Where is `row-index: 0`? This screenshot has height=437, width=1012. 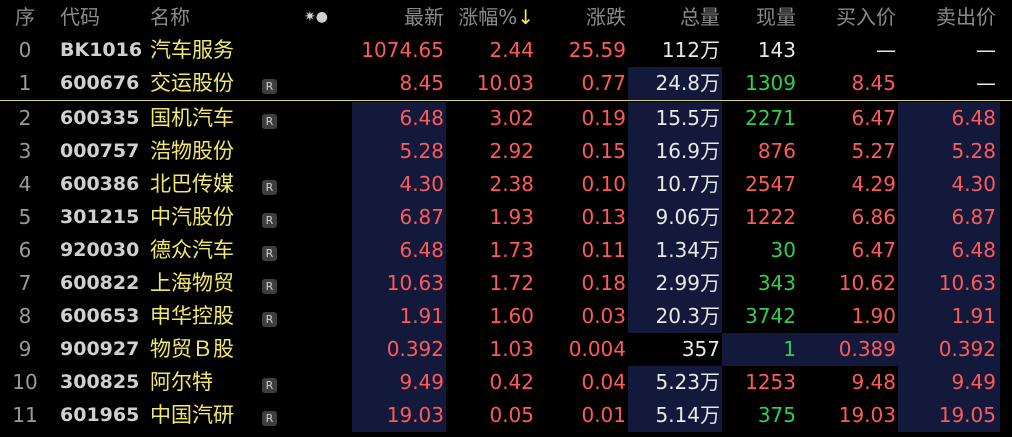
row-index: 0 is located at coordinates (25, 50).